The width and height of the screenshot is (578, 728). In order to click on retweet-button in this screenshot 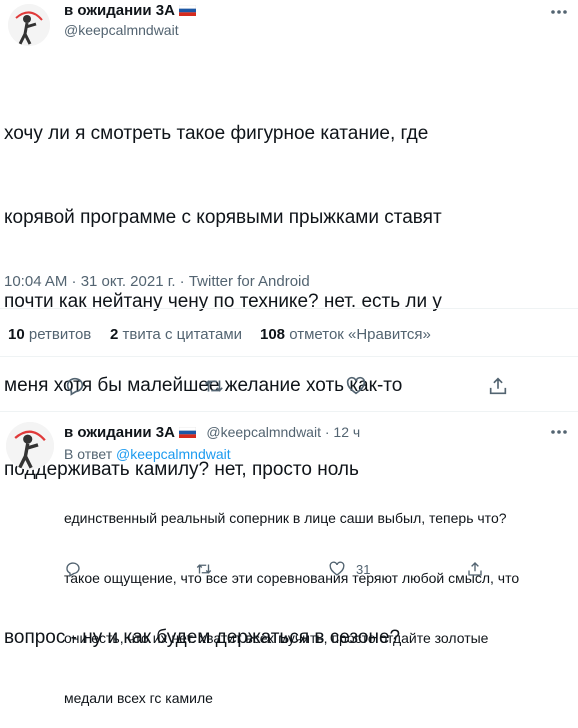, I will do `click(214, 386)`.